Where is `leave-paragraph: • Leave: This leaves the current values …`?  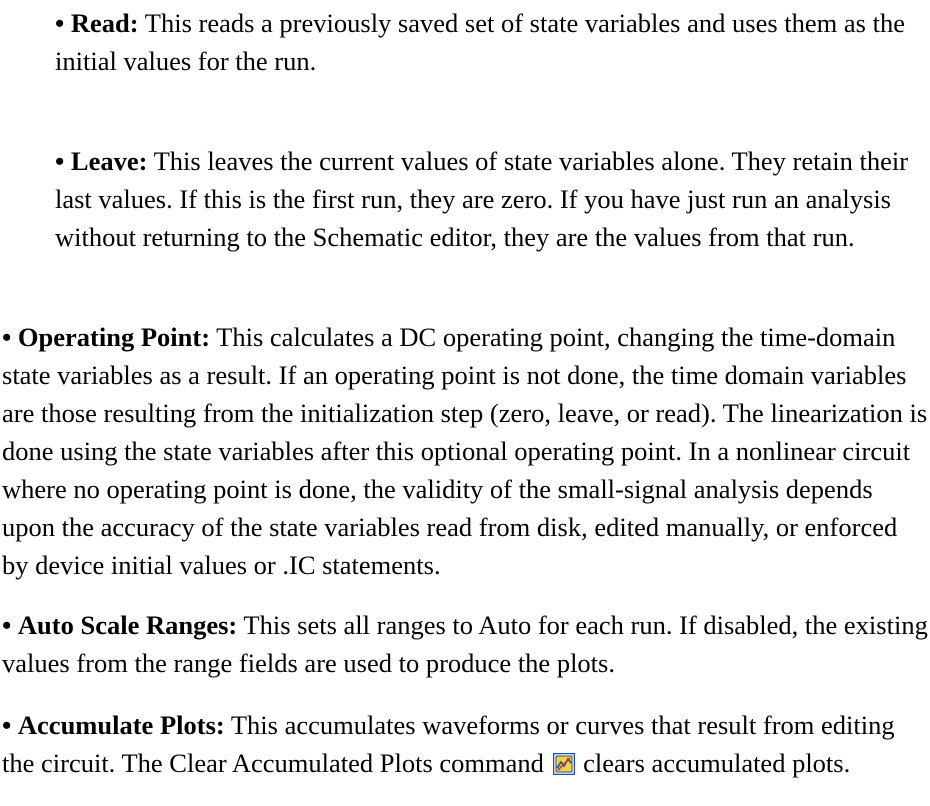
leave-paragraph: • Leave: This leaves the current values … is located at coordinates (485, 199).